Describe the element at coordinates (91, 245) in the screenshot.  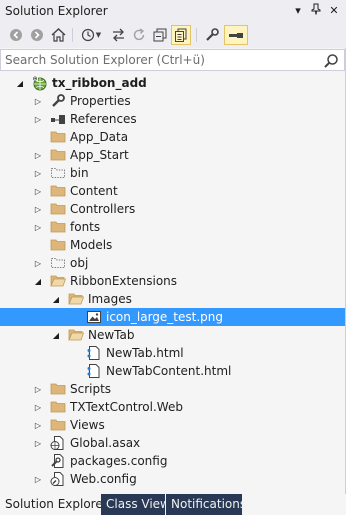
I see `tree-item-label: Models` at that location.